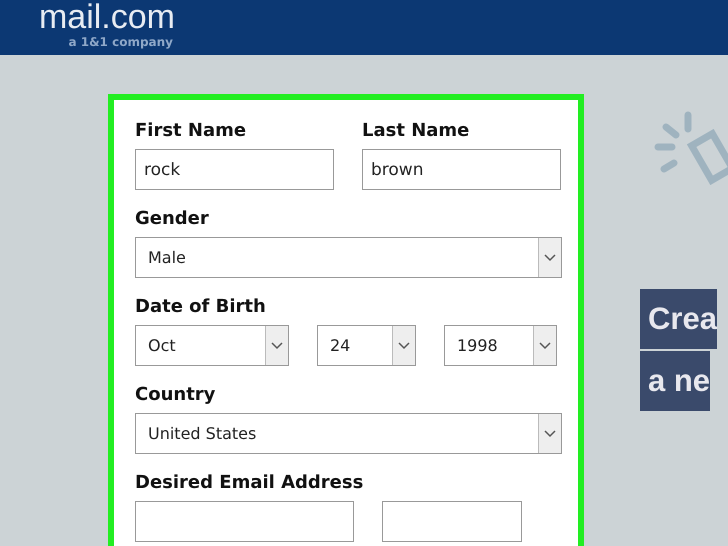 The width and height of the screenshot is (728, 546). I want to click on field-label: Country, so click(175, 394).